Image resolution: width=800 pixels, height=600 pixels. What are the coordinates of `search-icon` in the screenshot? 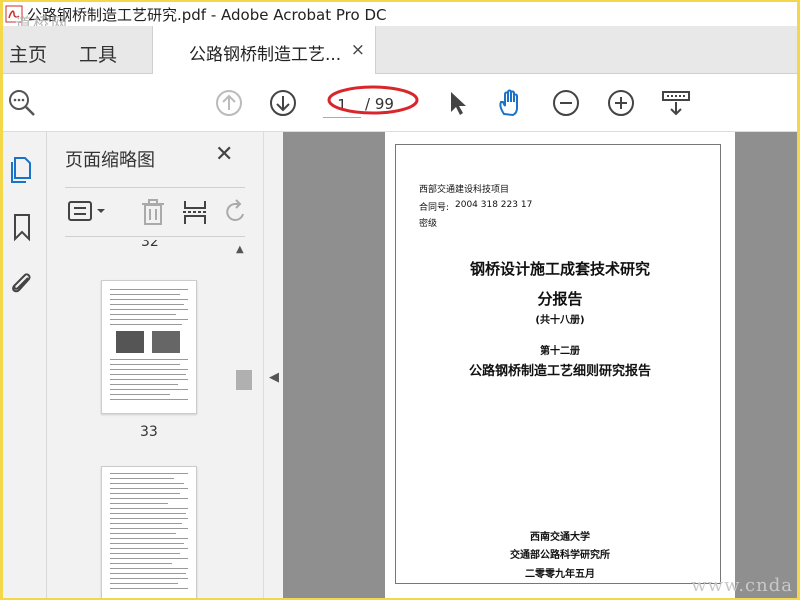 It's located at (22, 103).